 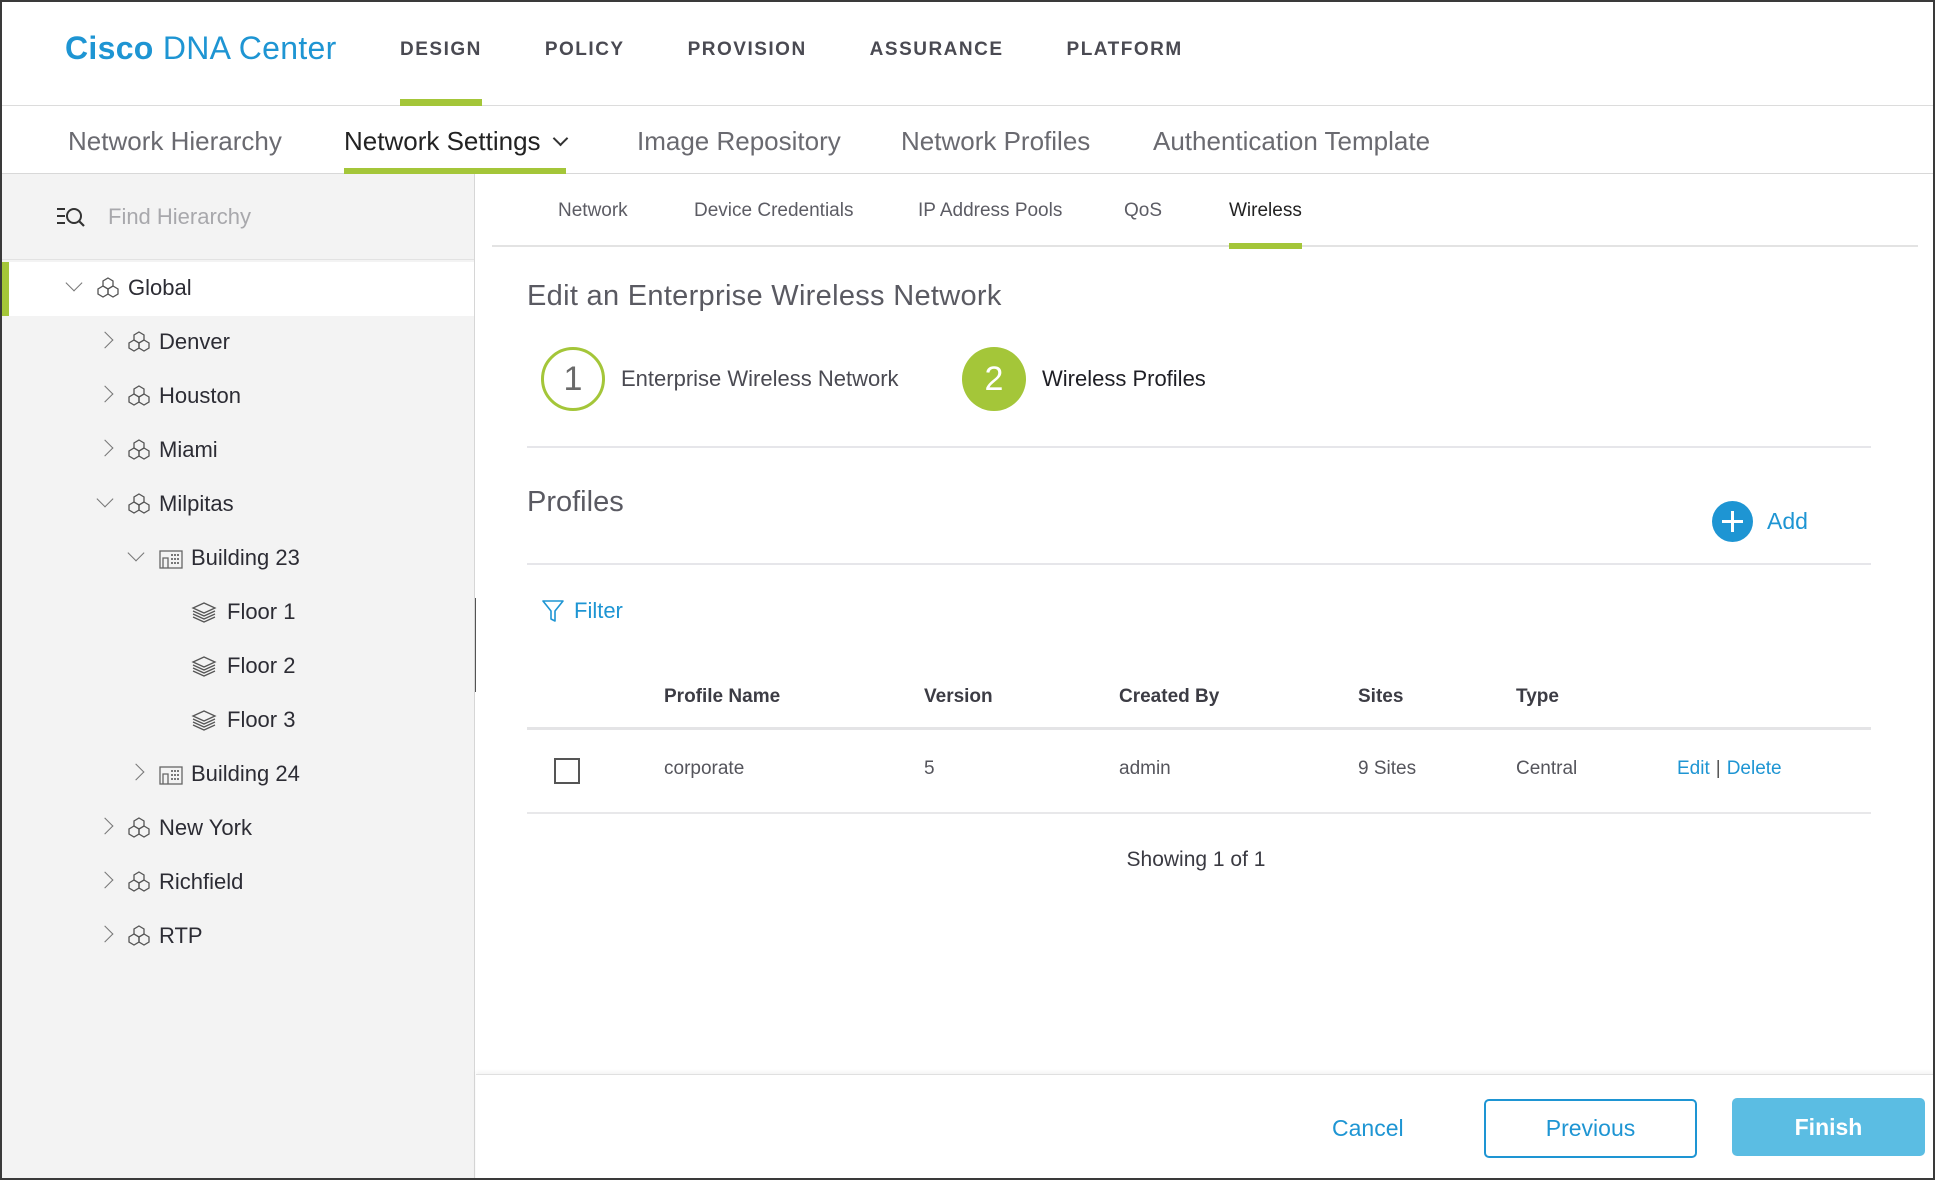 What do you see at coordinates (442, 141) in the screenshot?
I see `subnav-label: Network Settings` at bounding box center [442, 141].